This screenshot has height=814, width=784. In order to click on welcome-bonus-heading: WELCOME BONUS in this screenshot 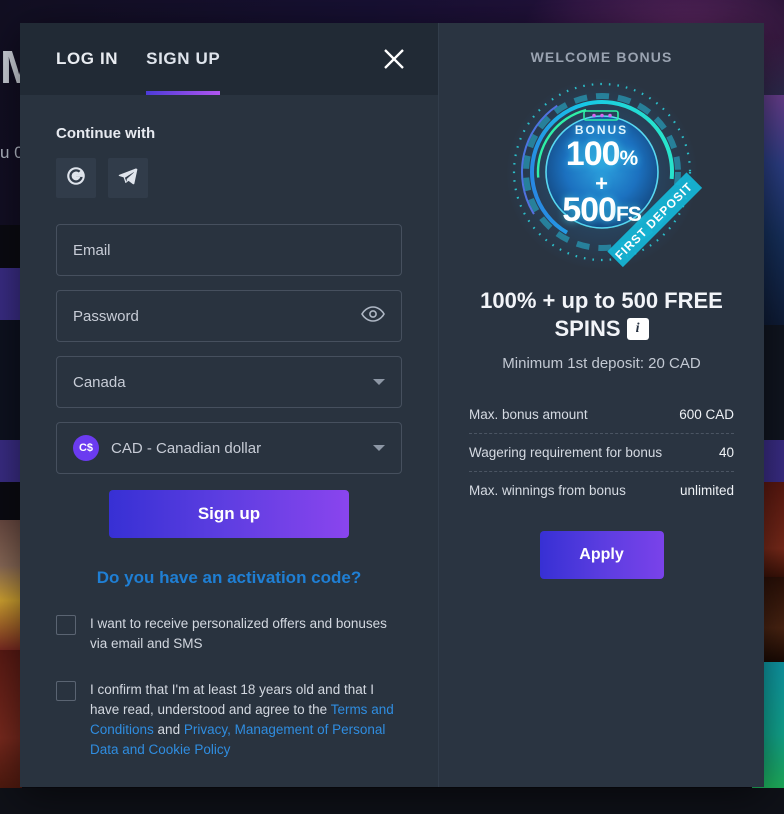, I will do `click(601, 57)`.